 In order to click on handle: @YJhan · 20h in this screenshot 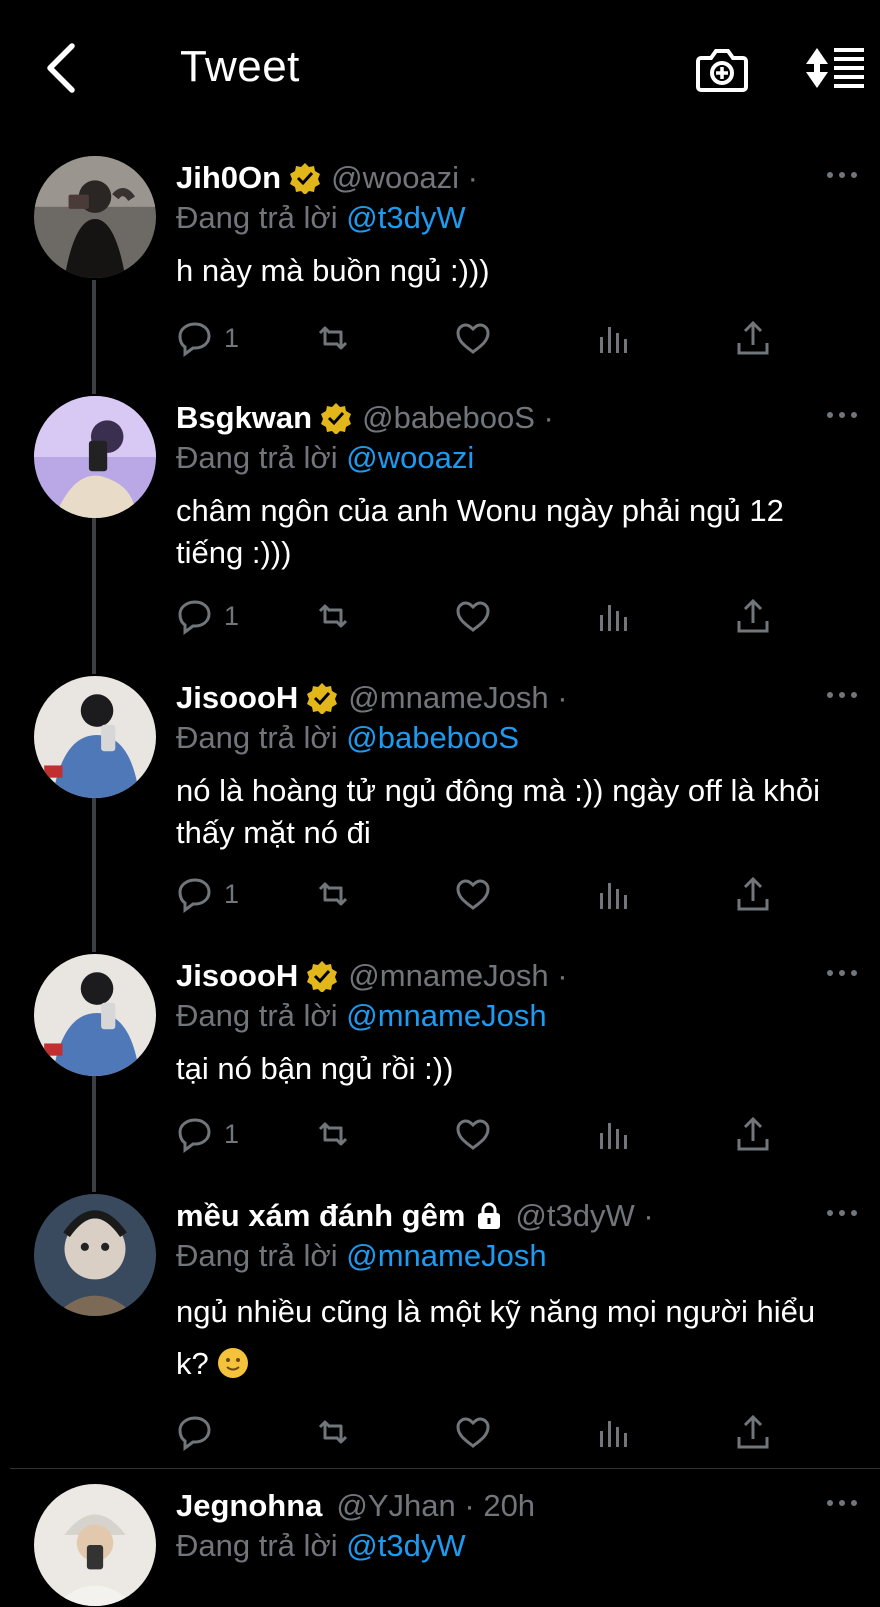, I will do `click(435, 1506)`.